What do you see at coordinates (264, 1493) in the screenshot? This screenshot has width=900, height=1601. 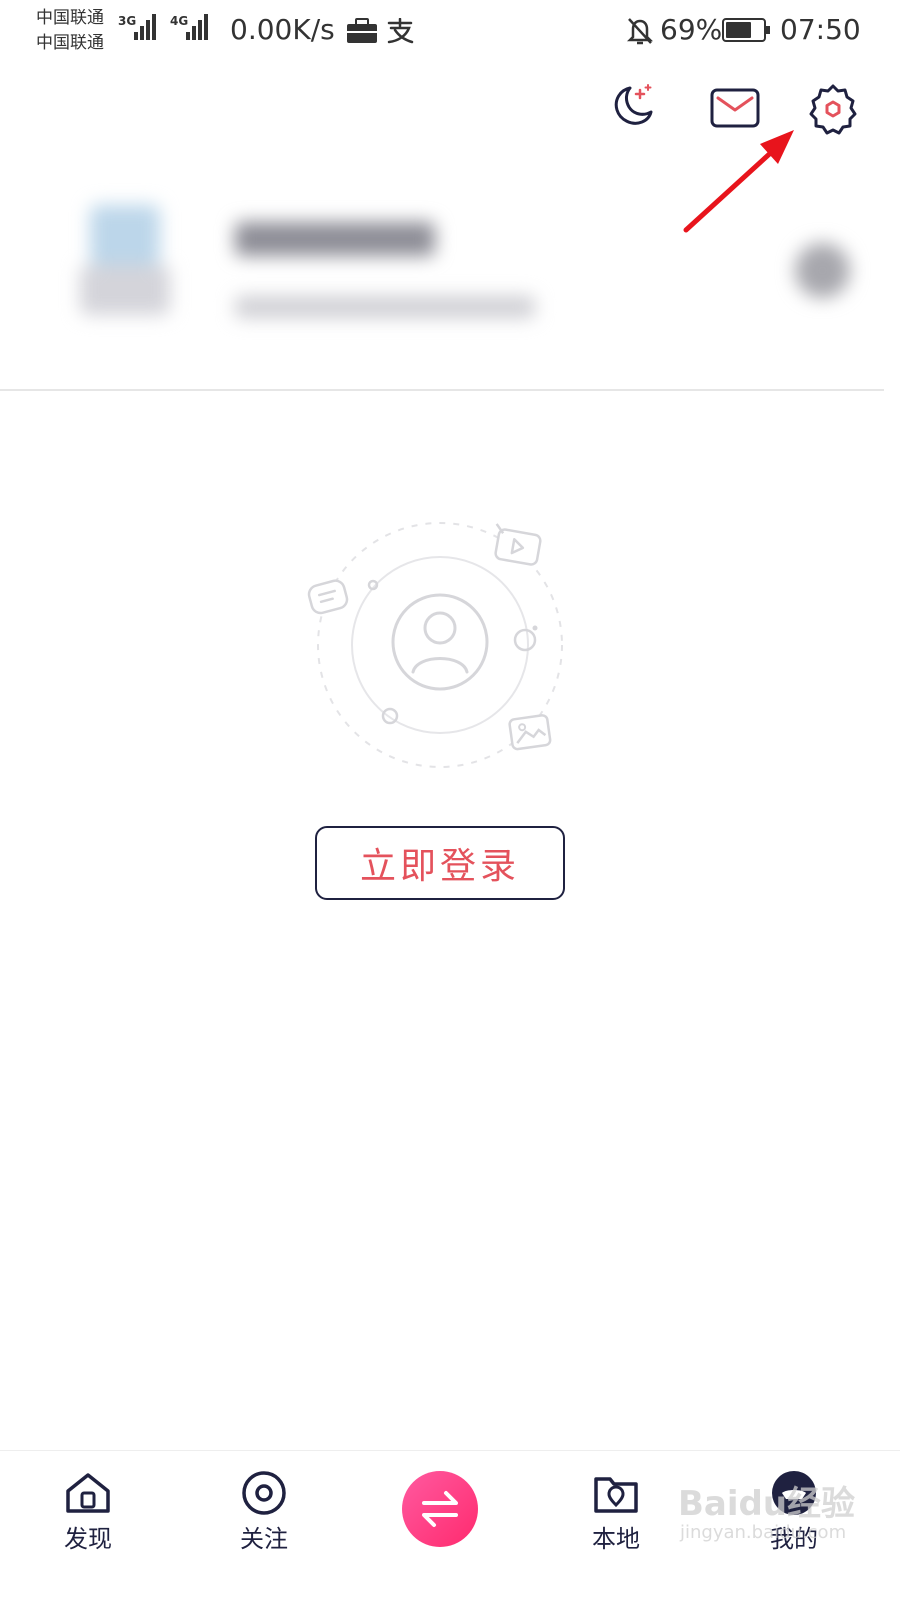 I see `eye-icon` at bounding box center [264, 1493].